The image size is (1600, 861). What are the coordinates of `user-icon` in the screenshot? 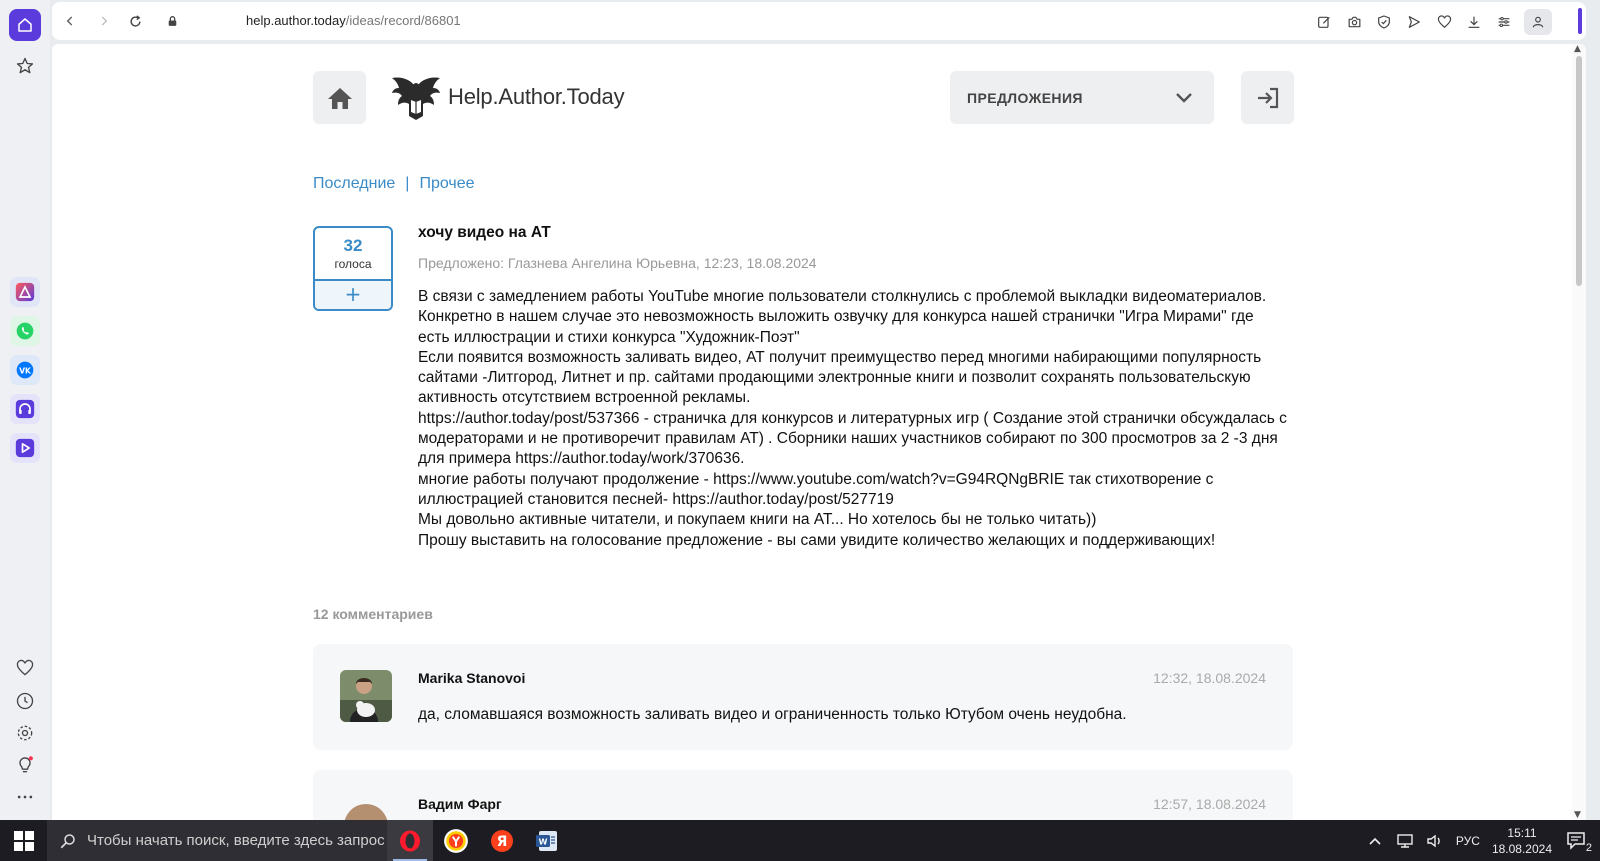 It's located at (1538, 22).